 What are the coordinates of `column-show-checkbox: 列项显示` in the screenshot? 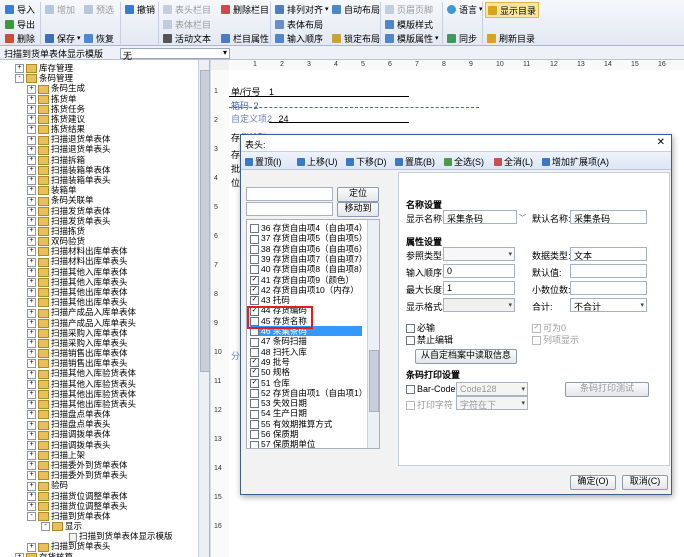 It's located at (555, 339).